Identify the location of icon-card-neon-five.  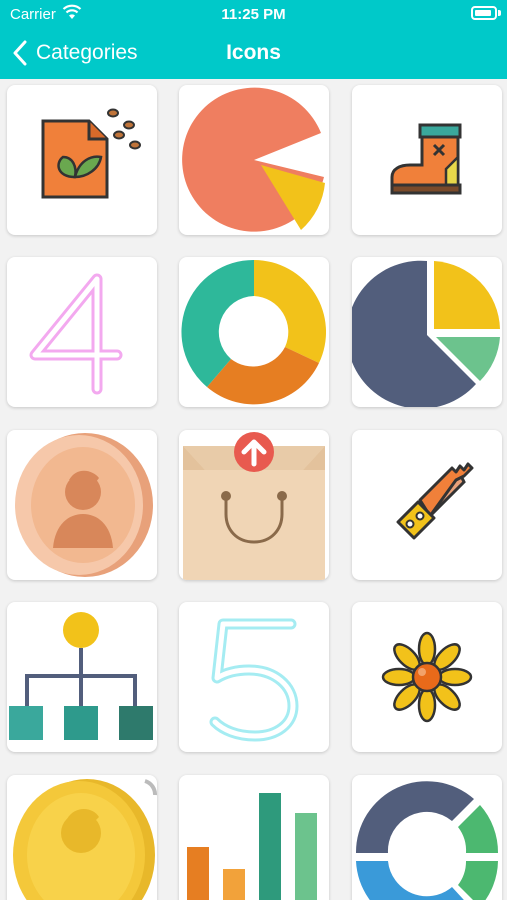
(254, 677).